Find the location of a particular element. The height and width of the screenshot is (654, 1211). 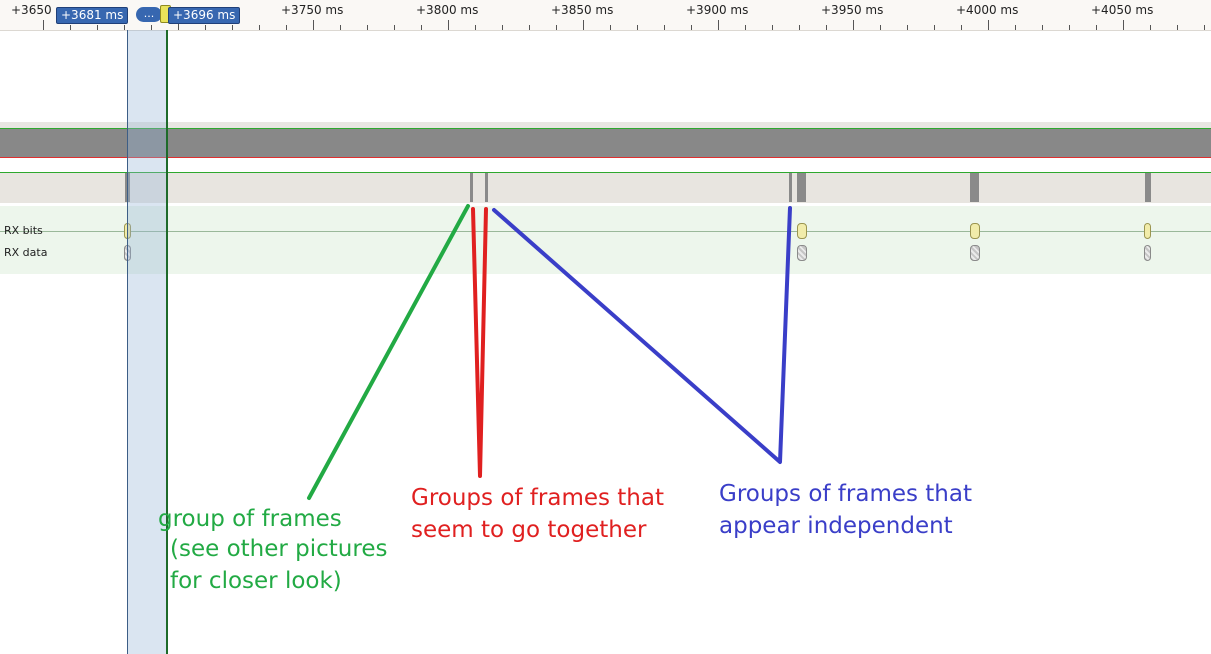

blue-annotation-line: Groups of frames that is located at coordinates (845, 494).